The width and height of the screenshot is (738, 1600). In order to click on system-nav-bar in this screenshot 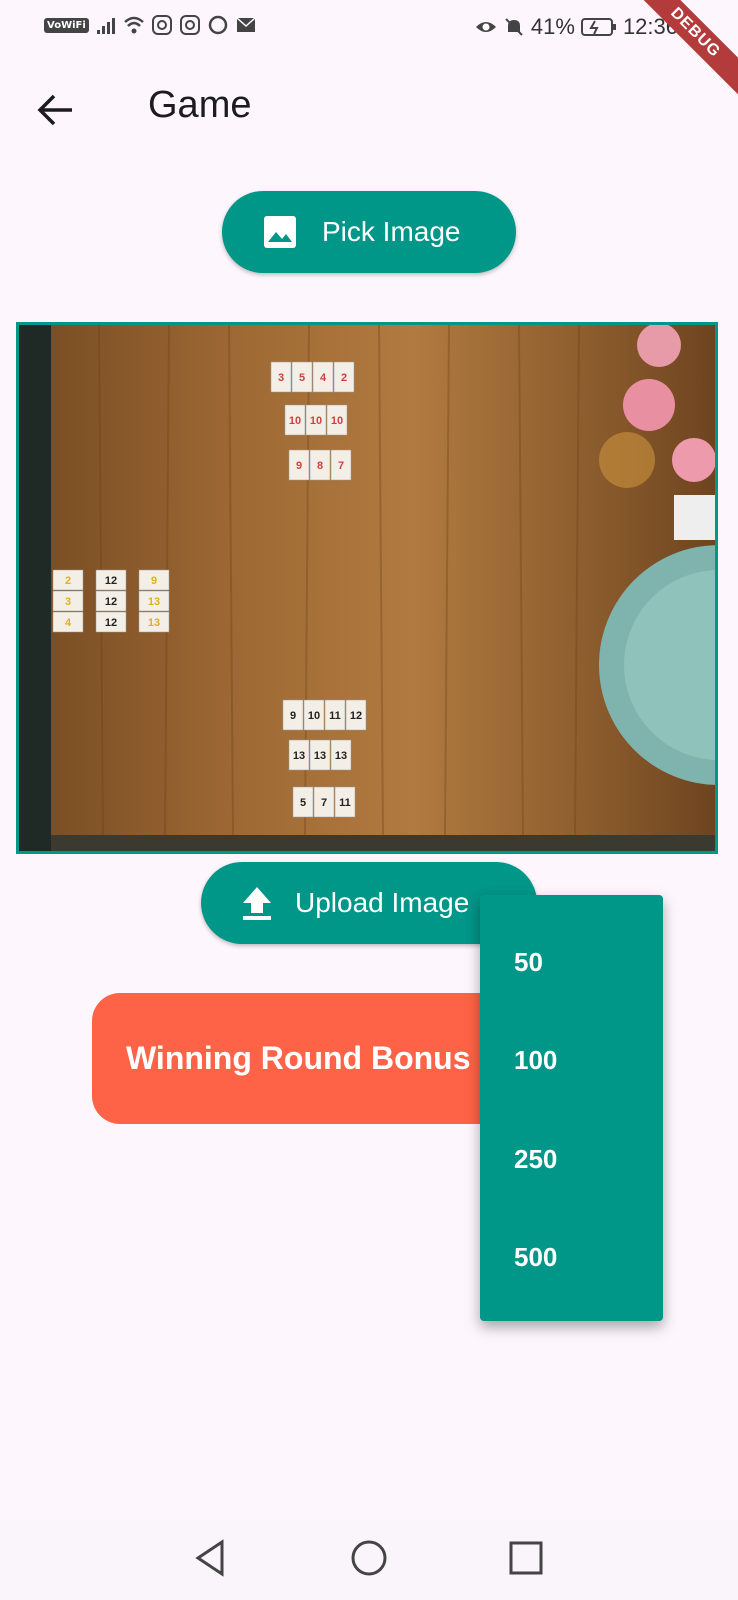, I will do `click(369, 1560)`.